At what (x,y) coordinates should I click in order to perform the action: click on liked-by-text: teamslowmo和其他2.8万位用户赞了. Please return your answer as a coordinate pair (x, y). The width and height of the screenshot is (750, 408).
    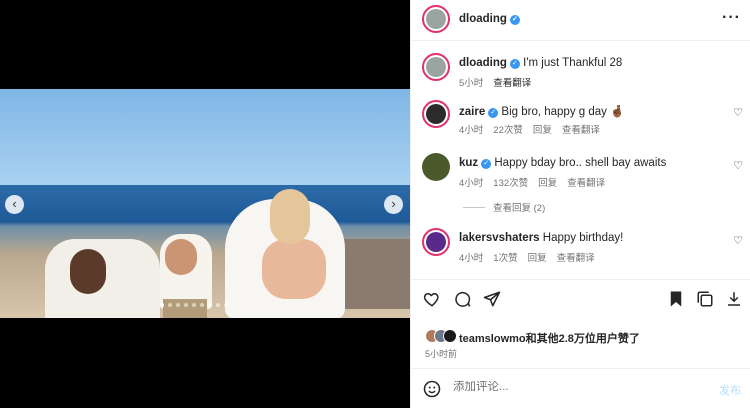
    Looking at the image, I should click on (549, 338).